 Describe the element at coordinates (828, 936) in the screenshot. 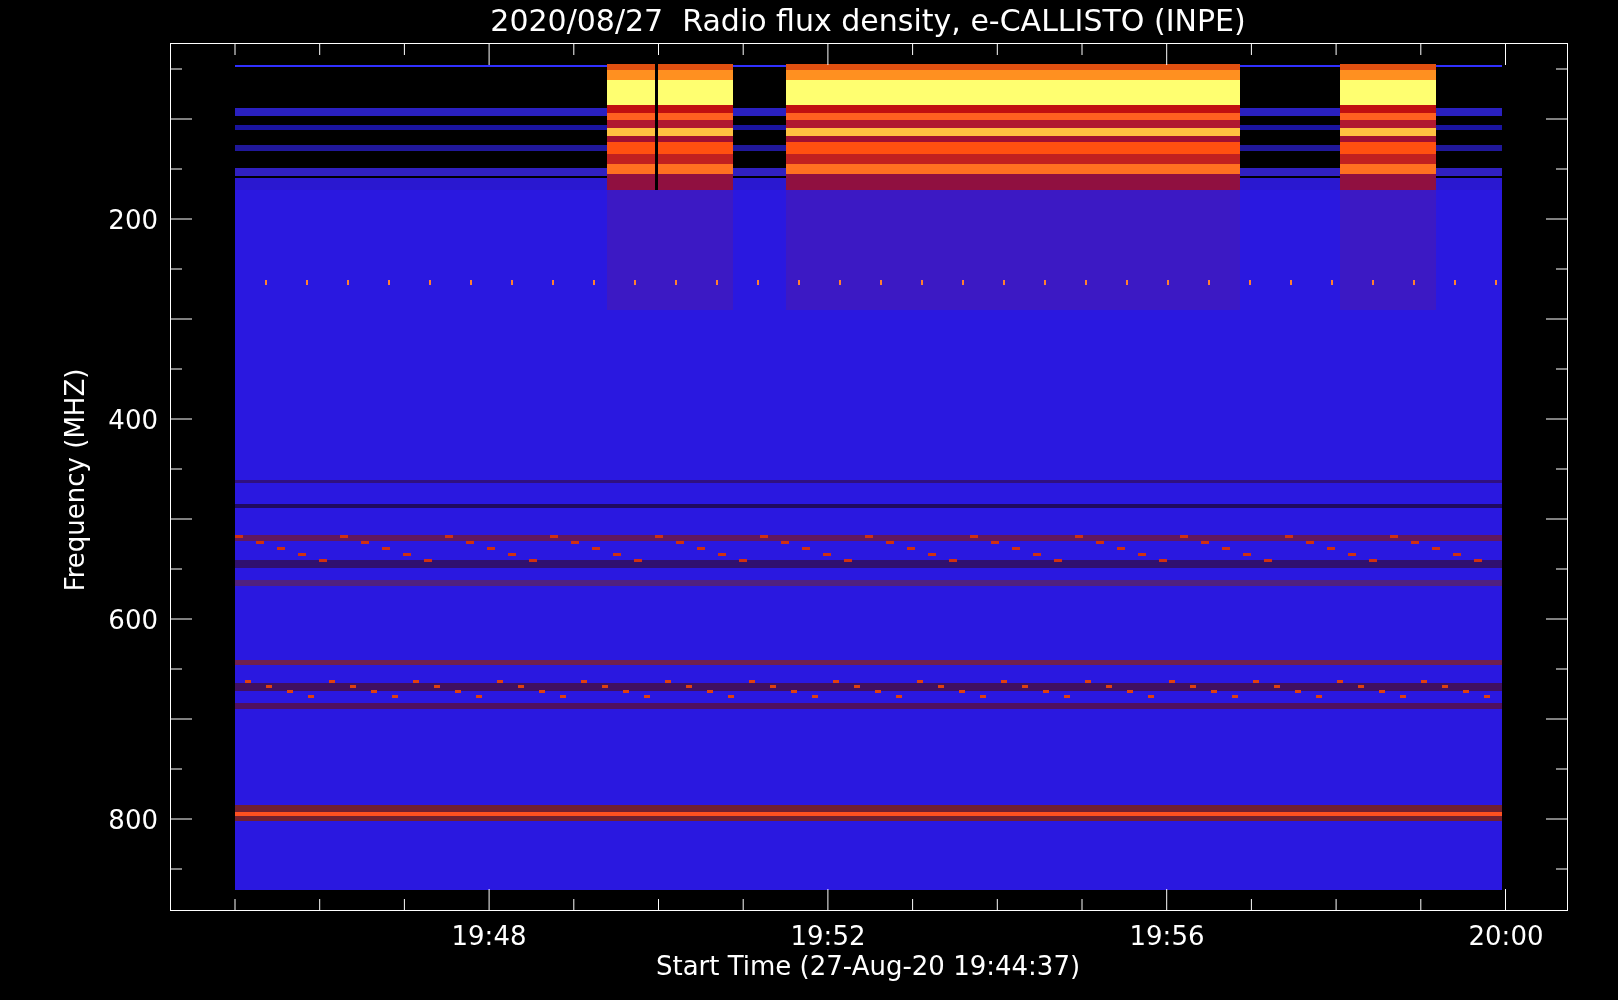

I see `x-tick-label: 19:52` at that location.